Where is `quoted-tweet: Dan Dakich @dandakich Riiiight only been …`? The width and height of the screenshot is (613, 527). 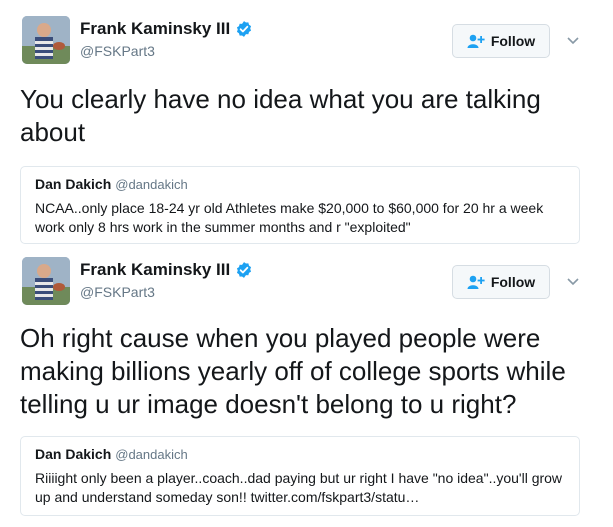
quoted-tweet: Dan Dakich @dandakich Riiiight only been … is located at coordinates (300, 476).